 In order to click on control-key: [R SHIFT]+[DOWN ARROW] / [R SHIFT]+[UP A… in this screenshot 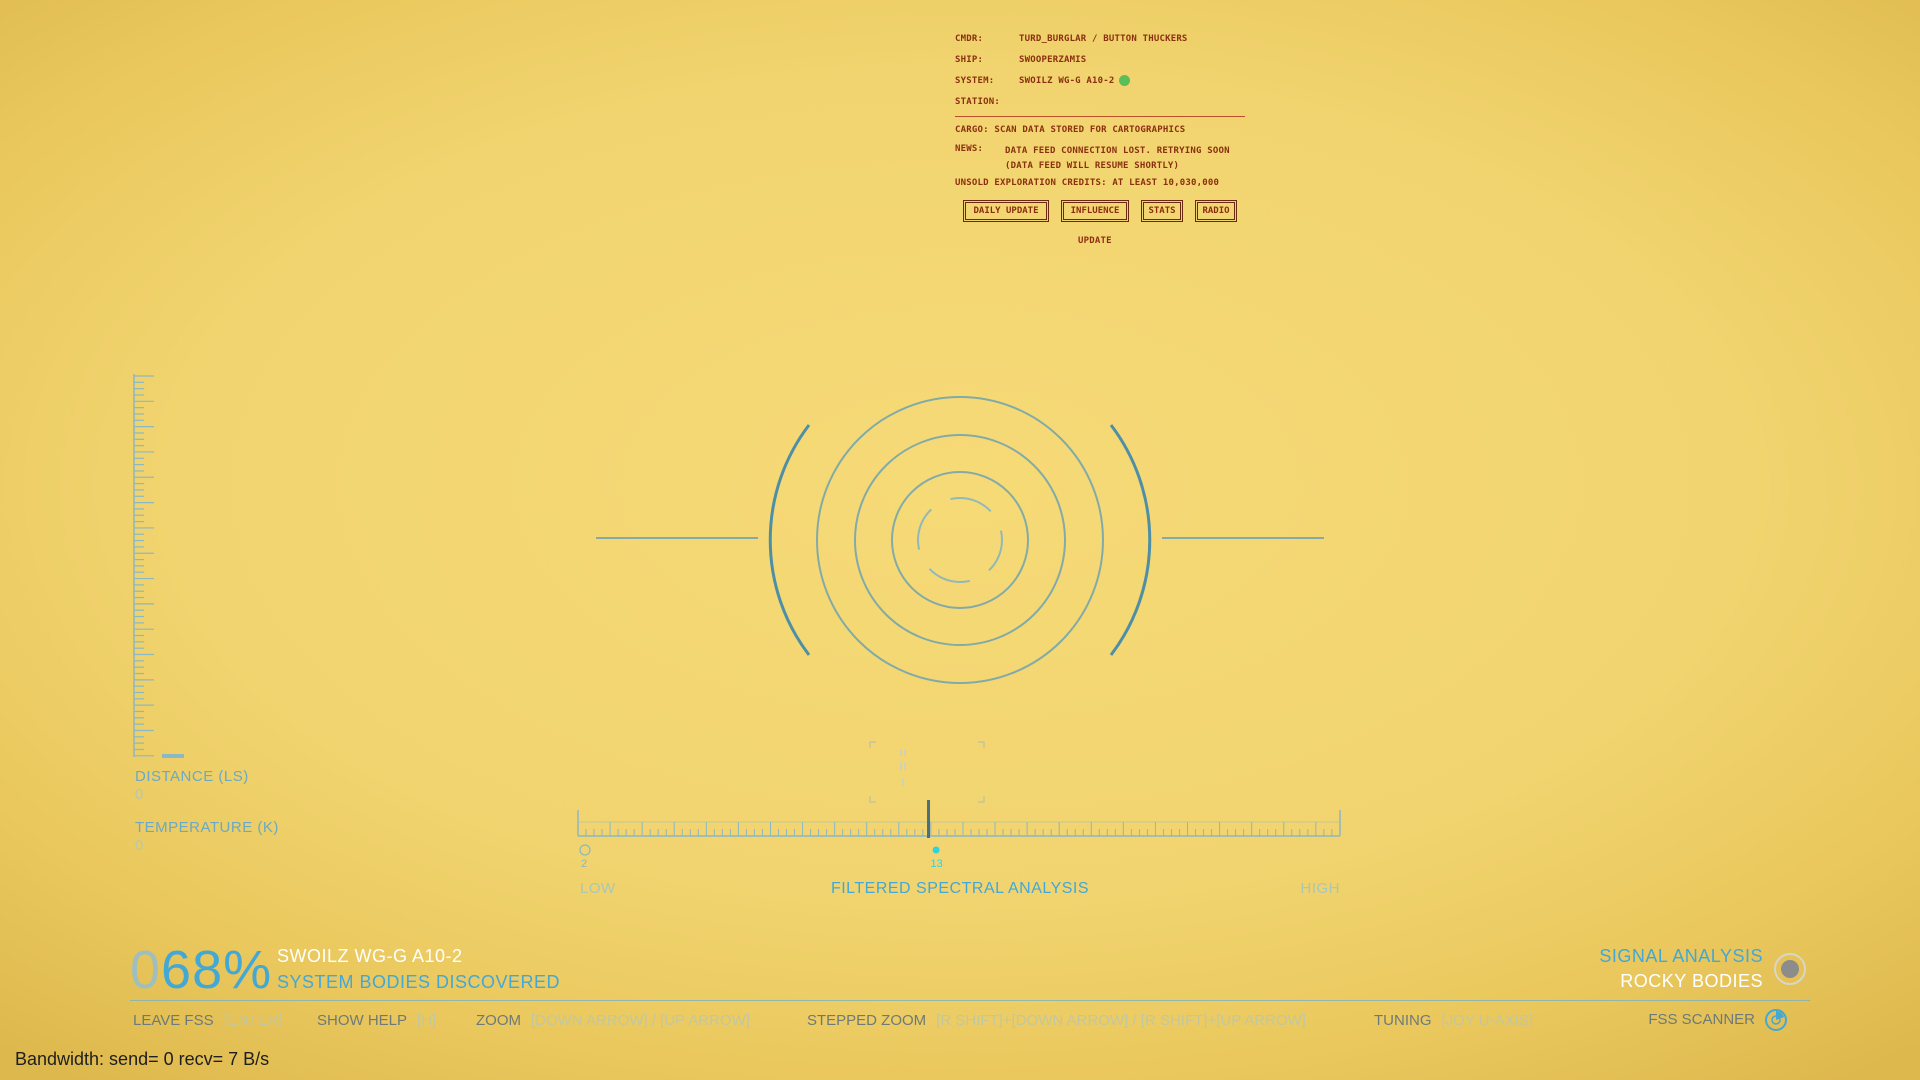, I will do `click(1121, 1020)`.